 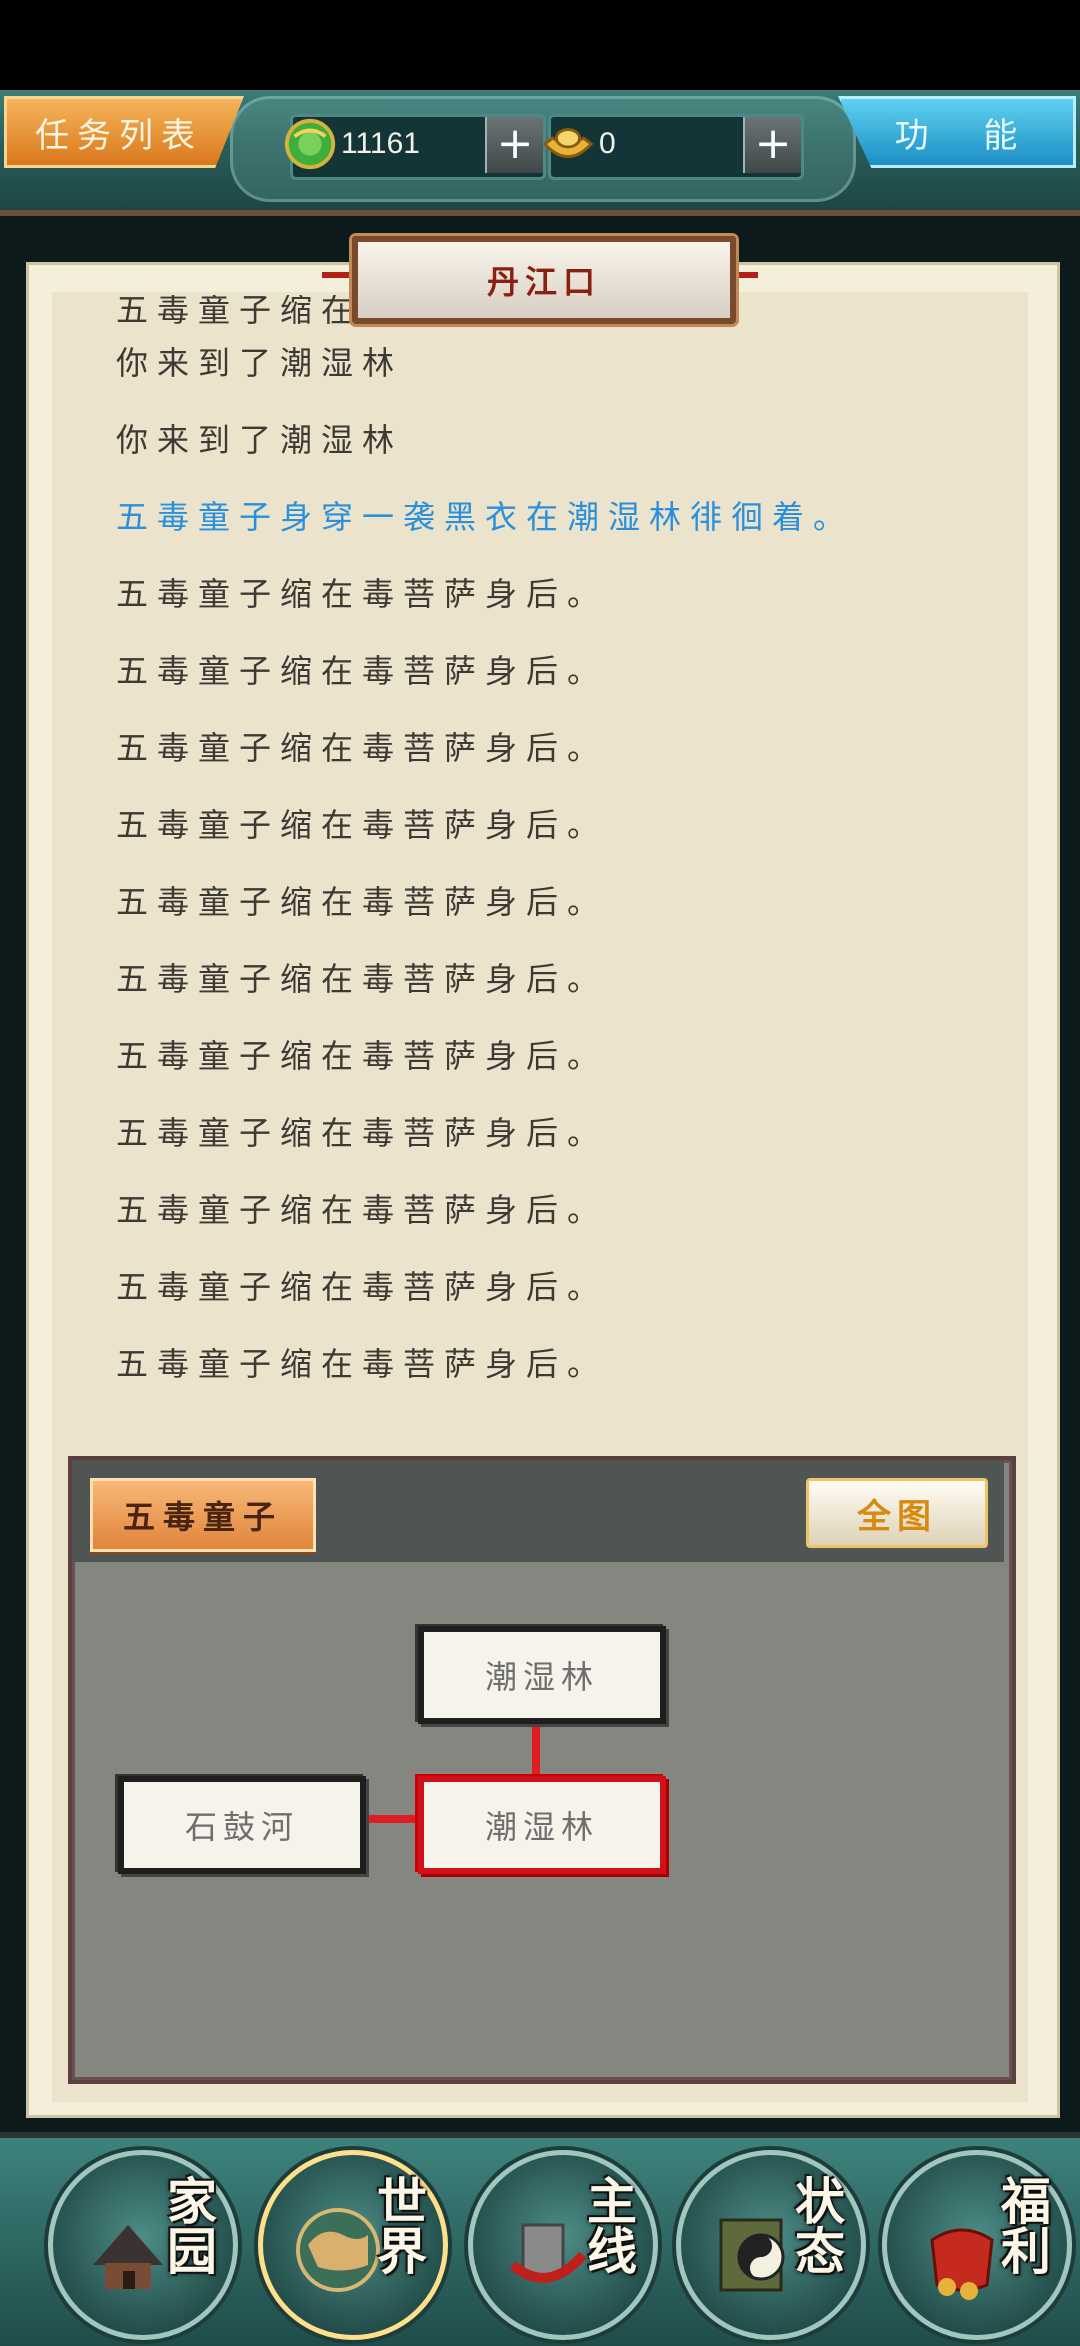 I want to click on nav-world-button: 世界, so click(x=353, y=2245).